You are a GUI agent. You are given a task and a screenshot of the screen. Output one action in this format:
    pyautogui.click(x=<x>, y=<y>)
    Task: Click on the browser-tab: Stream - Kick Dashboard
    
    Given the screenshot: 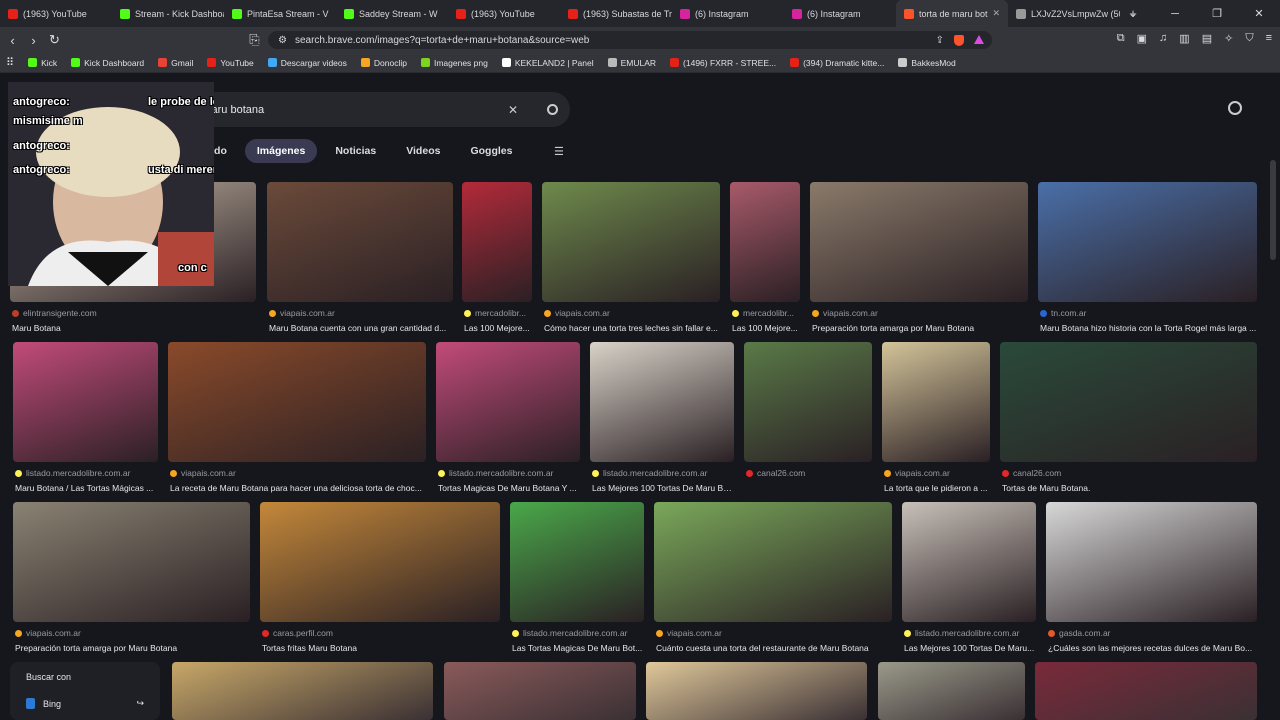 What is the action you would take?
    pyautogui.click(x=168, y=13)
    